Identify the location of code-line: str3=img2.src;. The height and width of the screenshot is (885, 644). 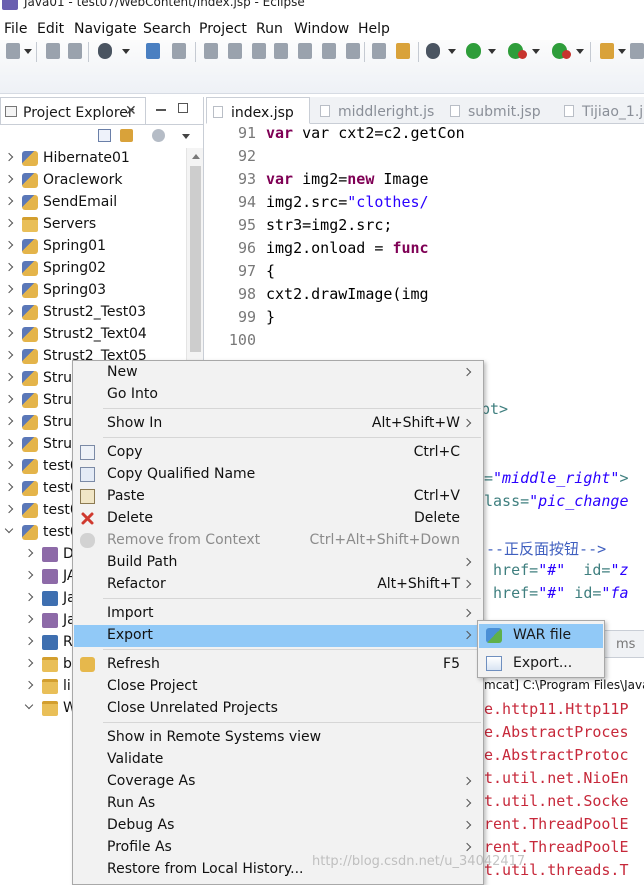
(329, 225).